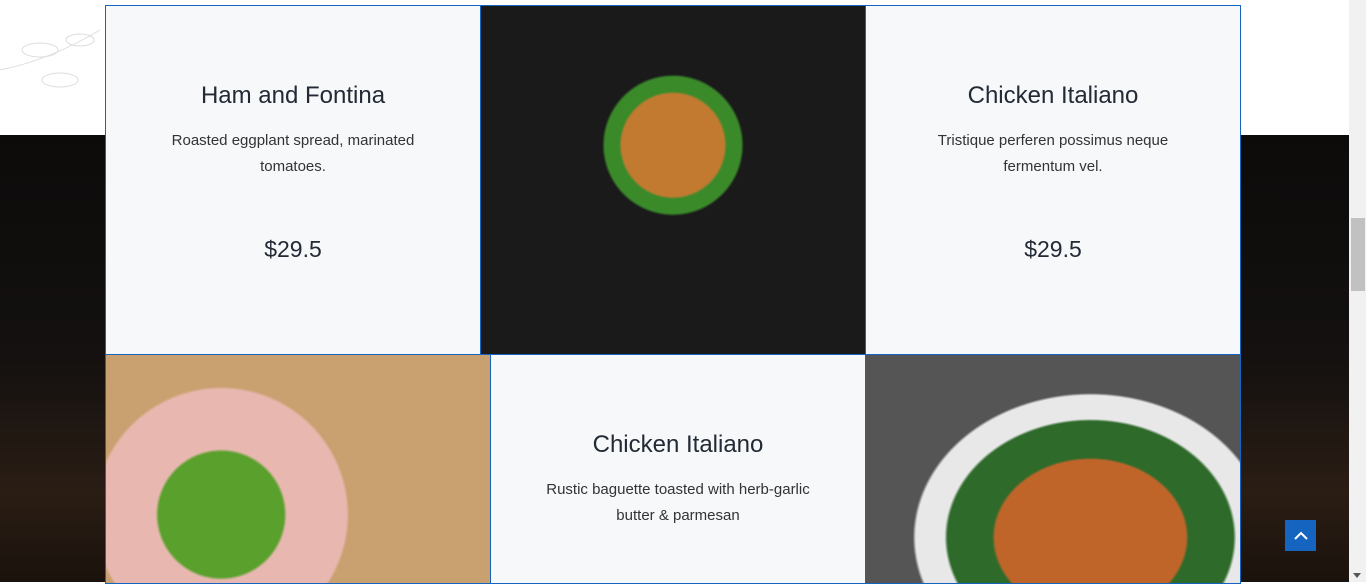  I want to click on menu-item-title: Ham and Fontina, so click(293, 95).